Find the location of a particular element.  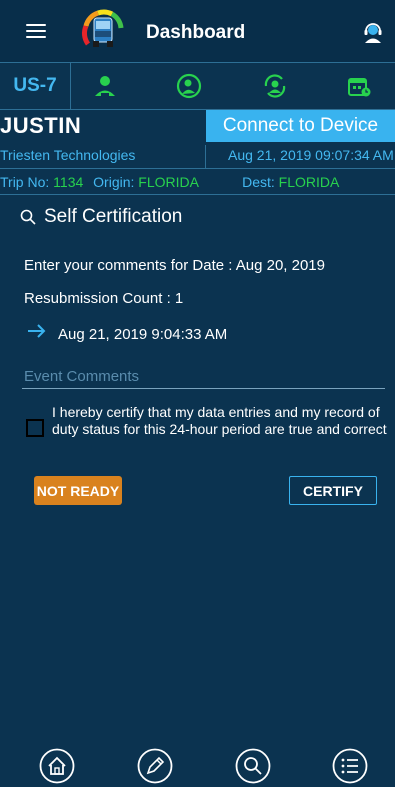

company-name: Triesten Technologies is located at coordinates (68, 155).